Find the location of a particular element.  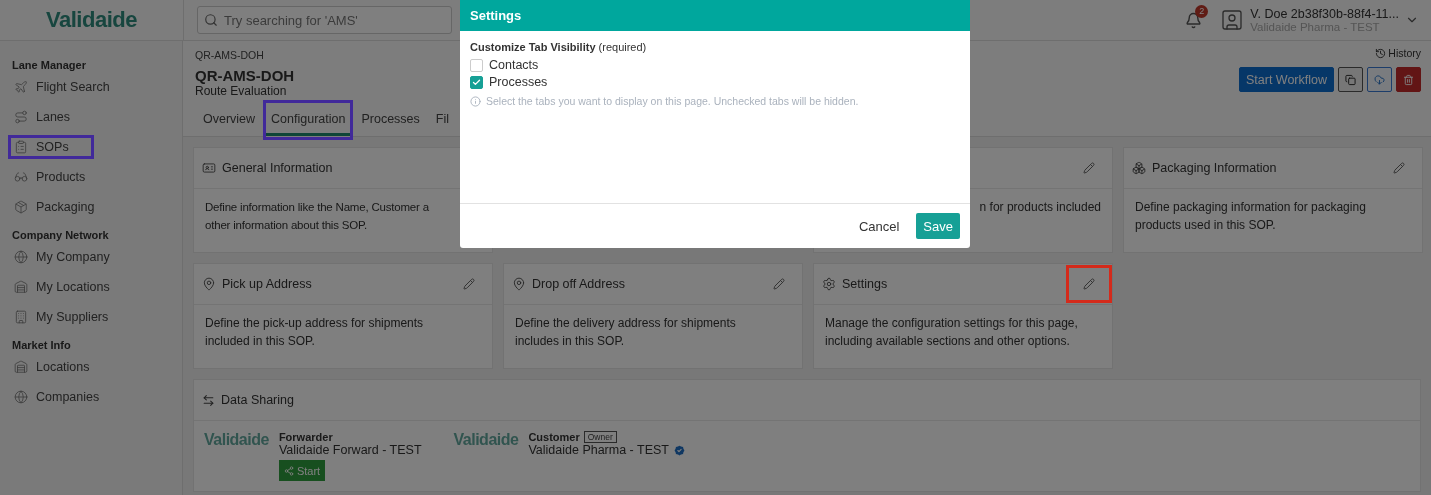

settings-icon is located at coordinates (829, 284).